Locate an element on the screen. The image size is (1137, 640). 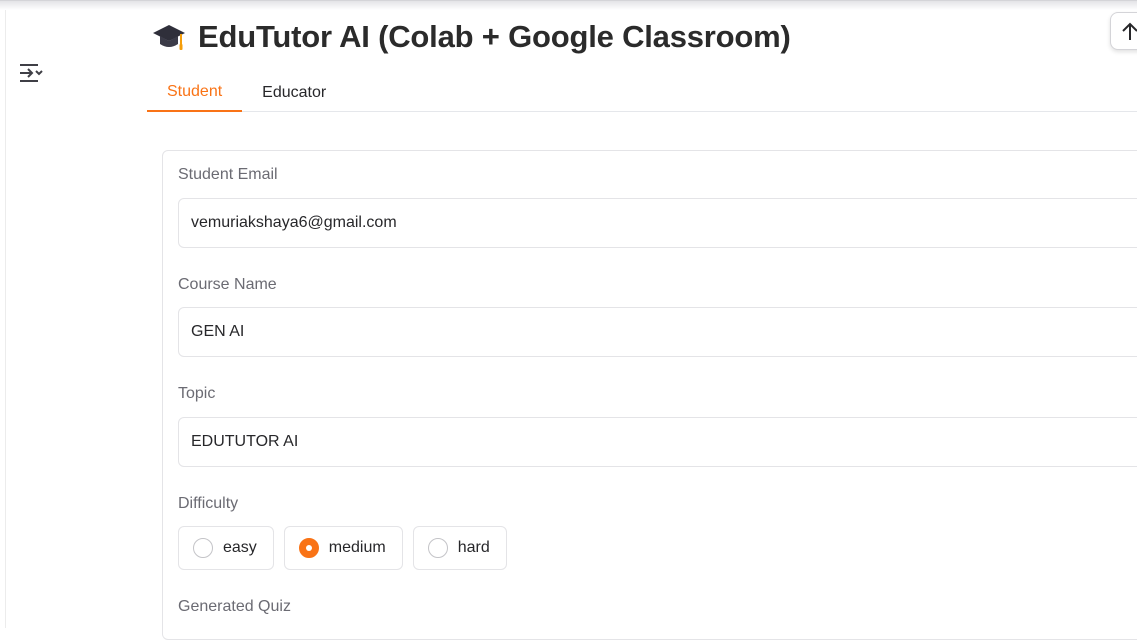
top-edge is located at coordinates (568, 5).